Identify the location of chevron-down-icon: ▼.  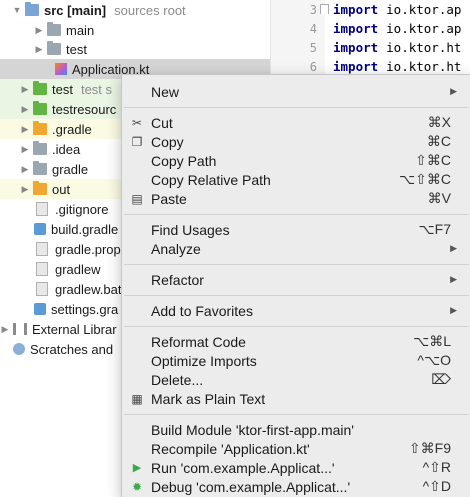
(17, 10).